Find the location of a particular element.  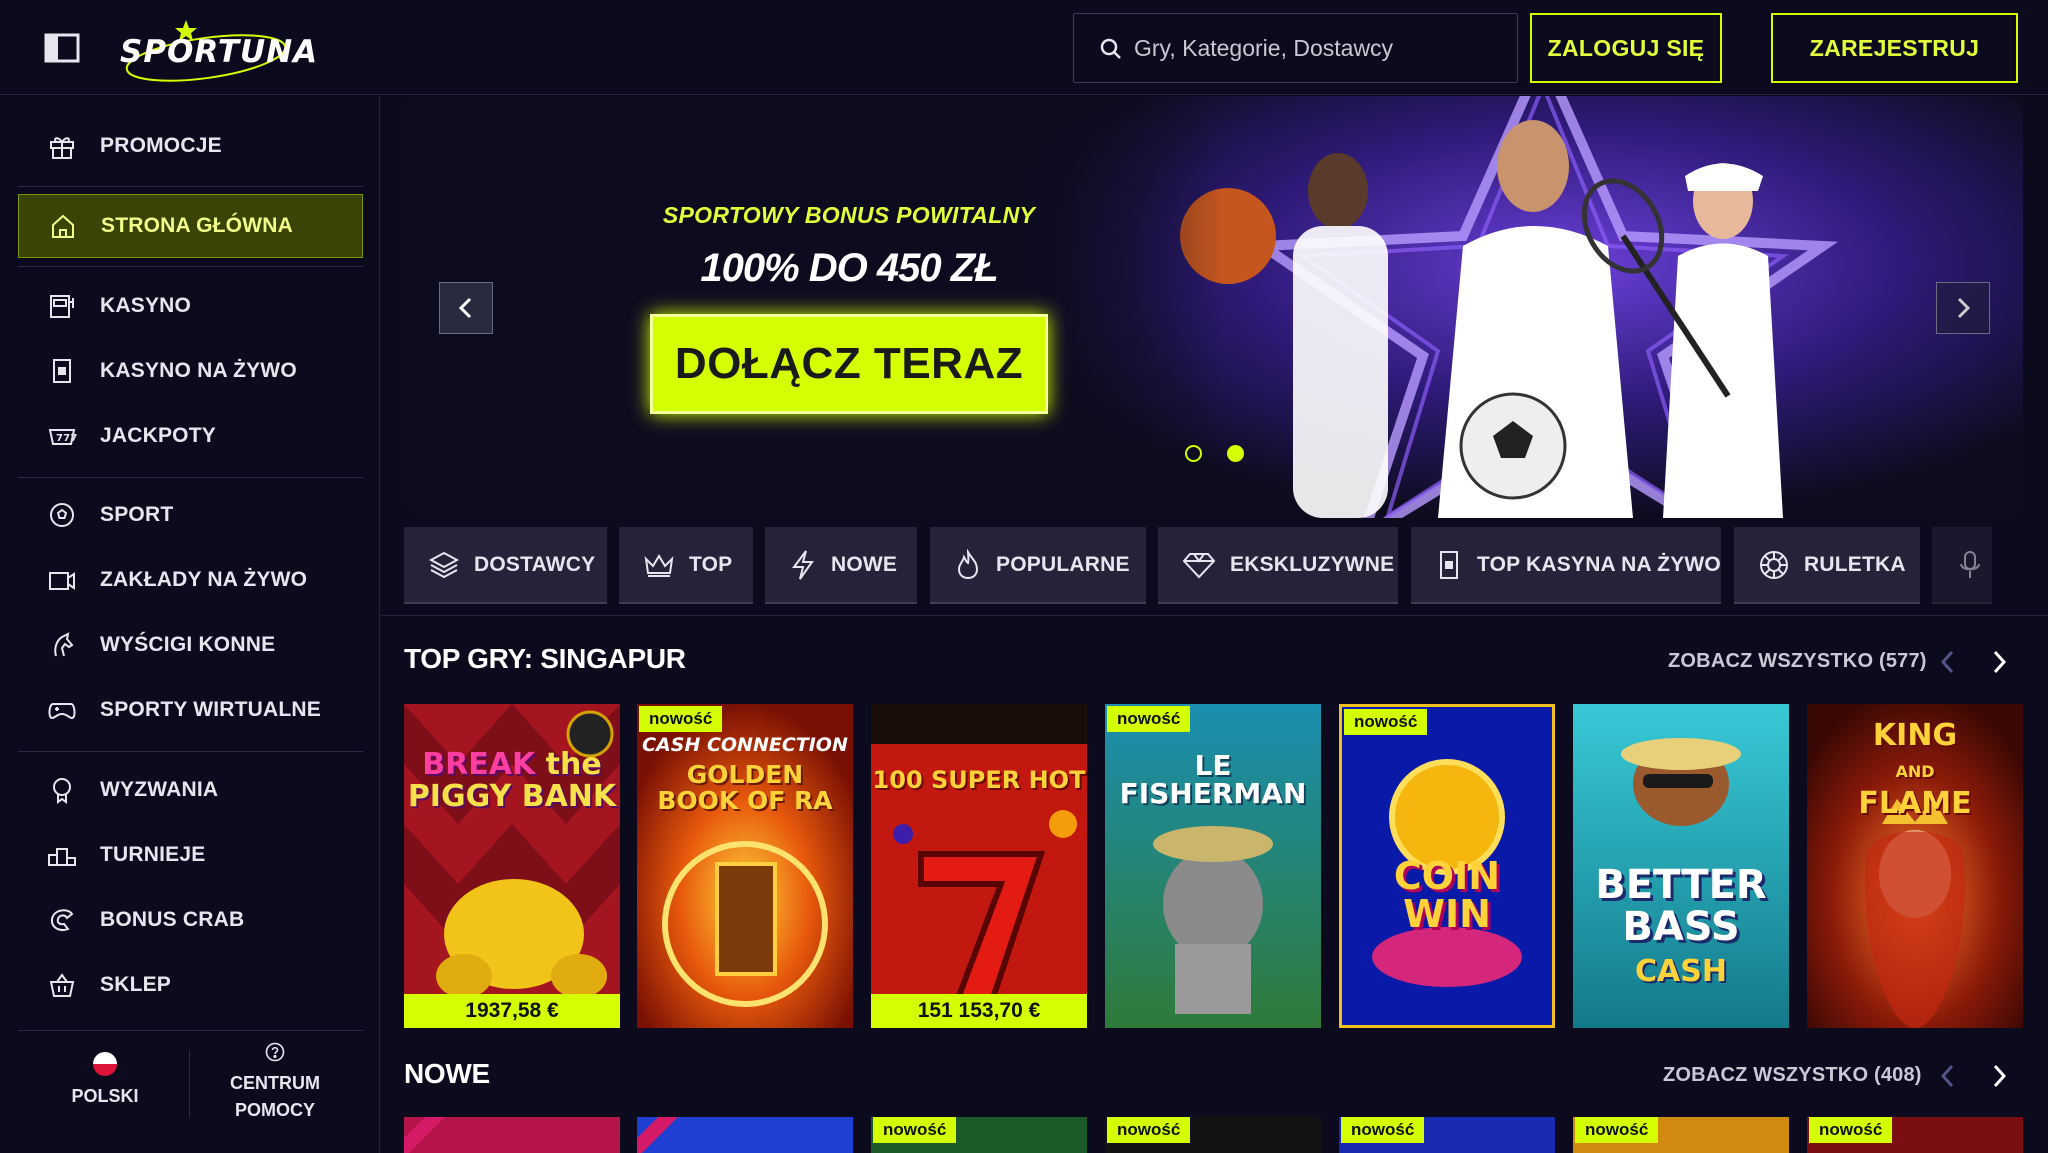

sidebar-item-label: WYŚCIGI KONNE is located at coordinates (188, 644).